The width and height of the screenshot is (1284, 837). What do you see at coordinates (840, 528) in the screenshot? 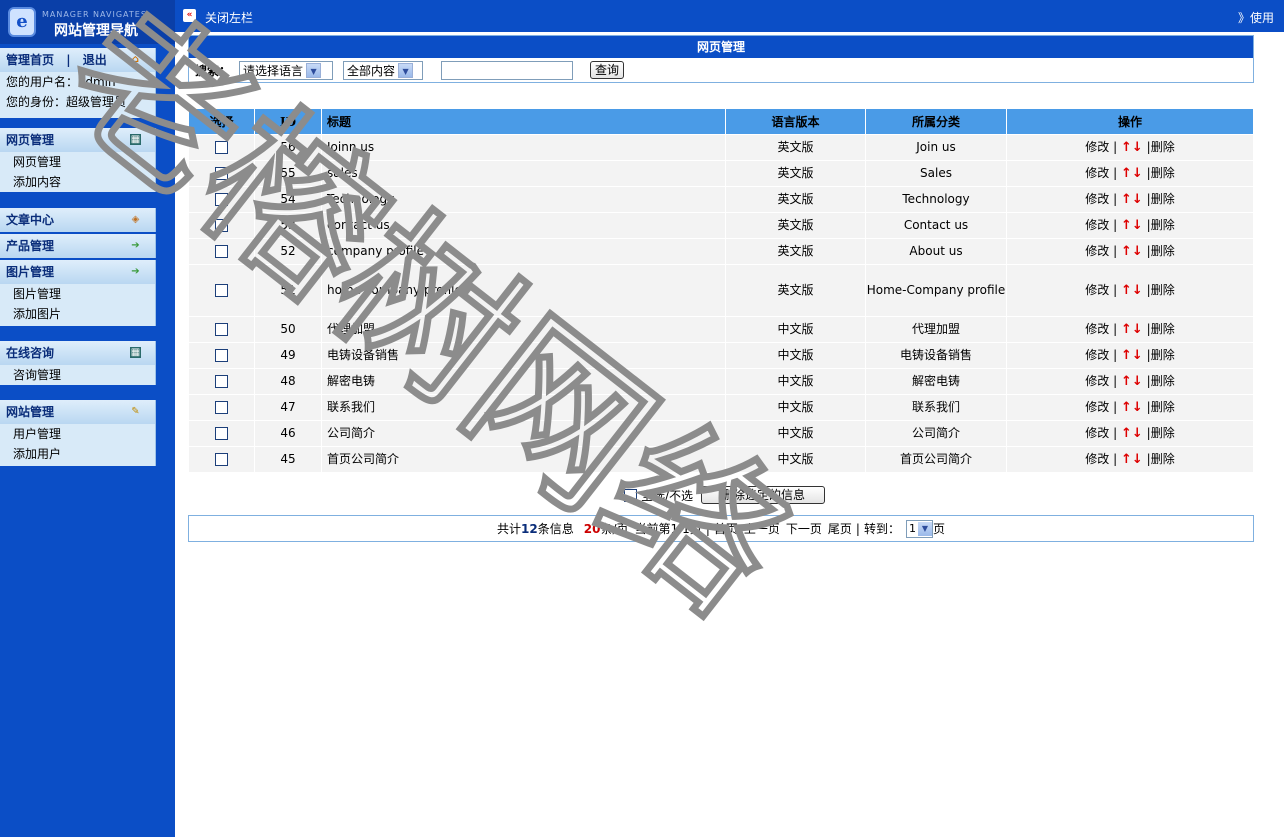
I see `last-page-link: 尾页` at bounding box center [840, 528].